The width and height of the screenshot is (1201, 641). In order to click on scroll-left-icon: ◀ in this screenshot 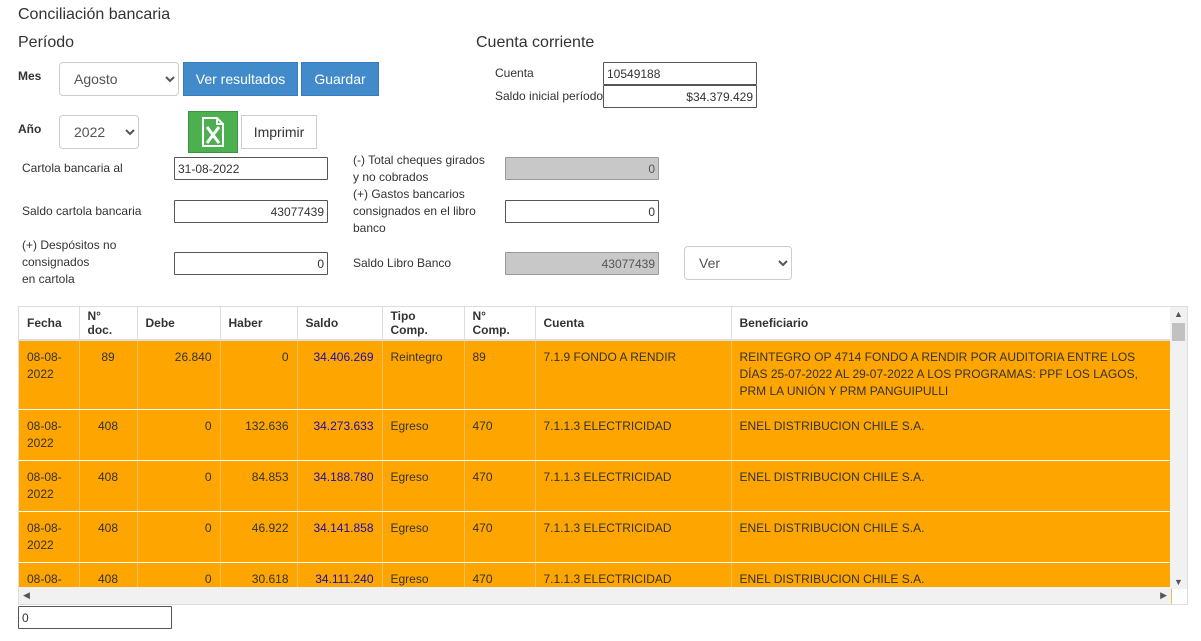, I will do `click(26, 595)`.